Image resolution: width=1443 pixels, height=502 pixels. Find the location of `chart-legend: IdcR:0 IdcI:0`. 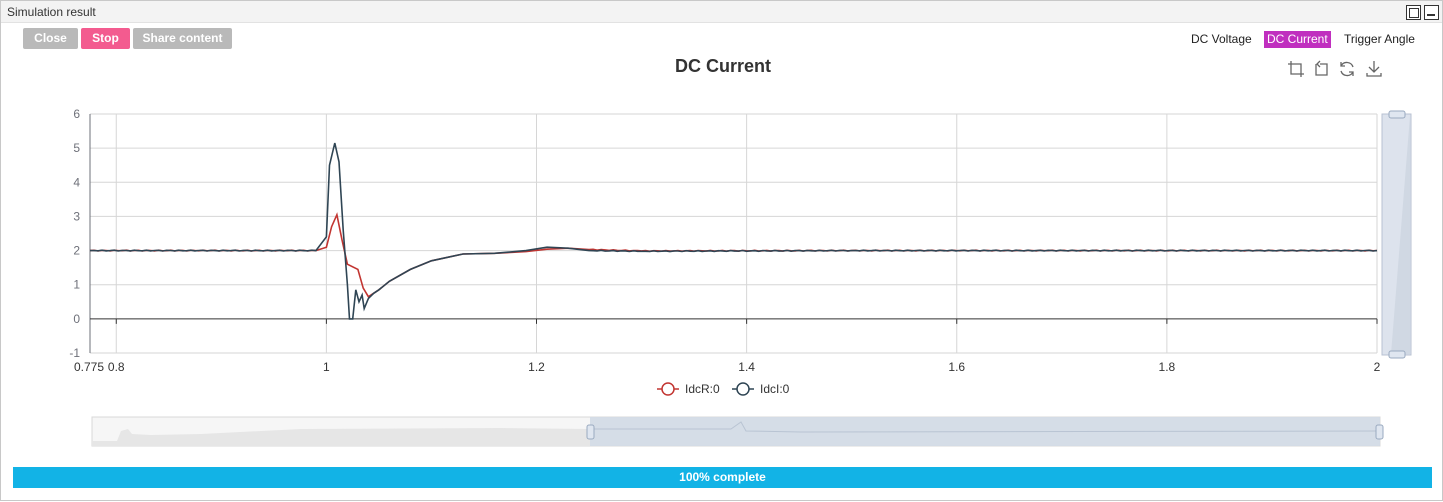

chart-legend: IdcR:0 IdcI:0 is located at coordinates (723, 389).